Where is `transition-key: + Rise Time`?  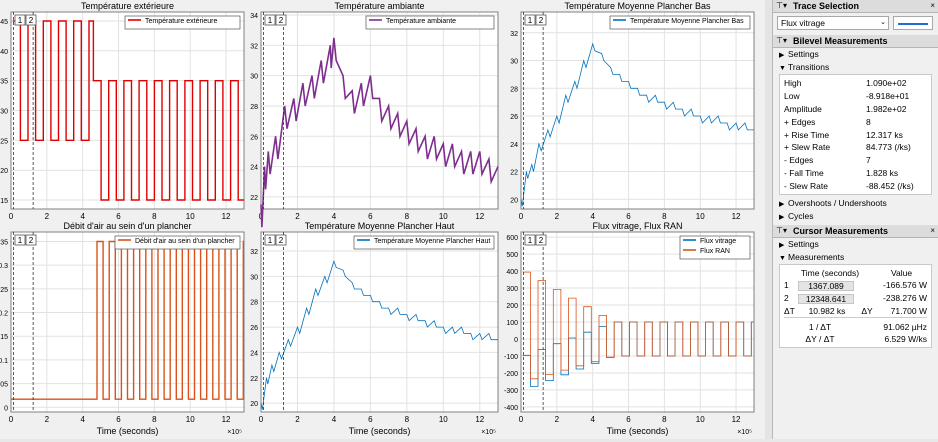 transition-key: + Rise Time is located at coordinates (807, 134).